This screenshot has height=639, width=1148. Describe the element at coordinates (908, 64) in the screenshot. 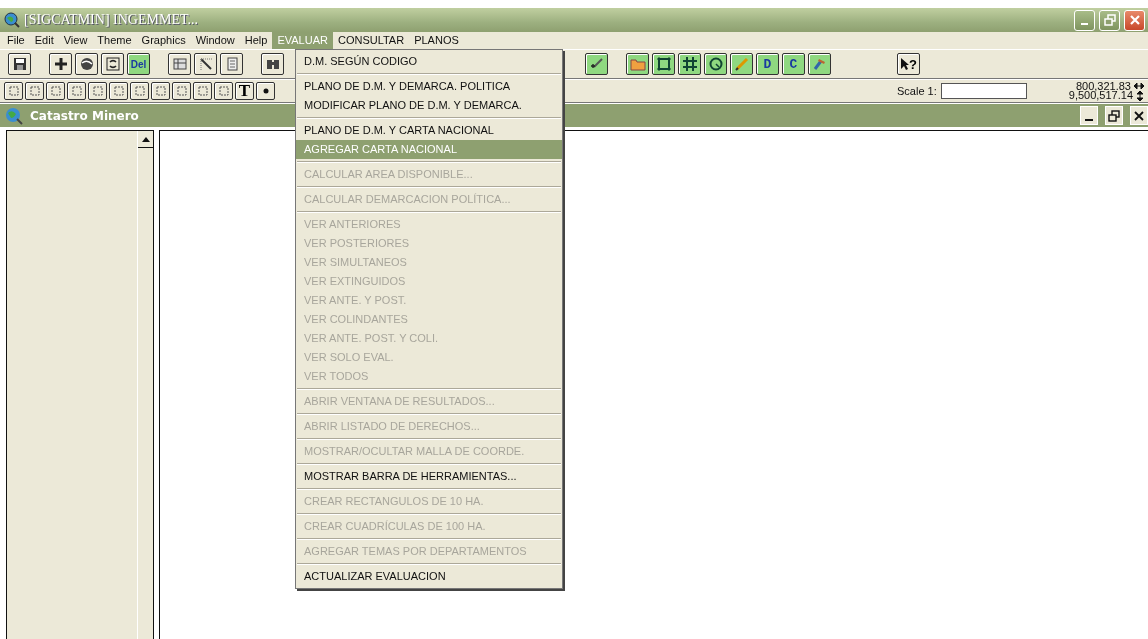

I see `help-button: ?` at that location.